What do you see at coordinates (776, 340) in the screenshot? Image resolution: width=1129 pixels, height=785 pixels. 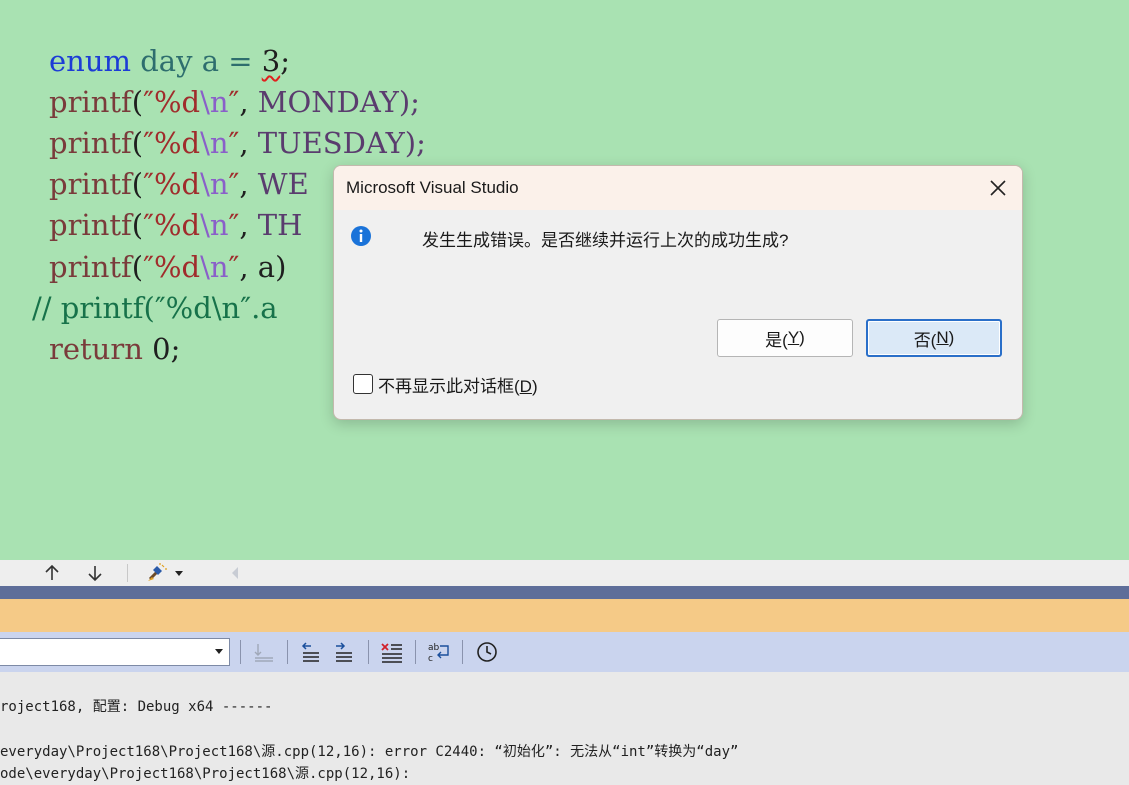 I see `button-label: 是(` at bounding box center [776, 340].